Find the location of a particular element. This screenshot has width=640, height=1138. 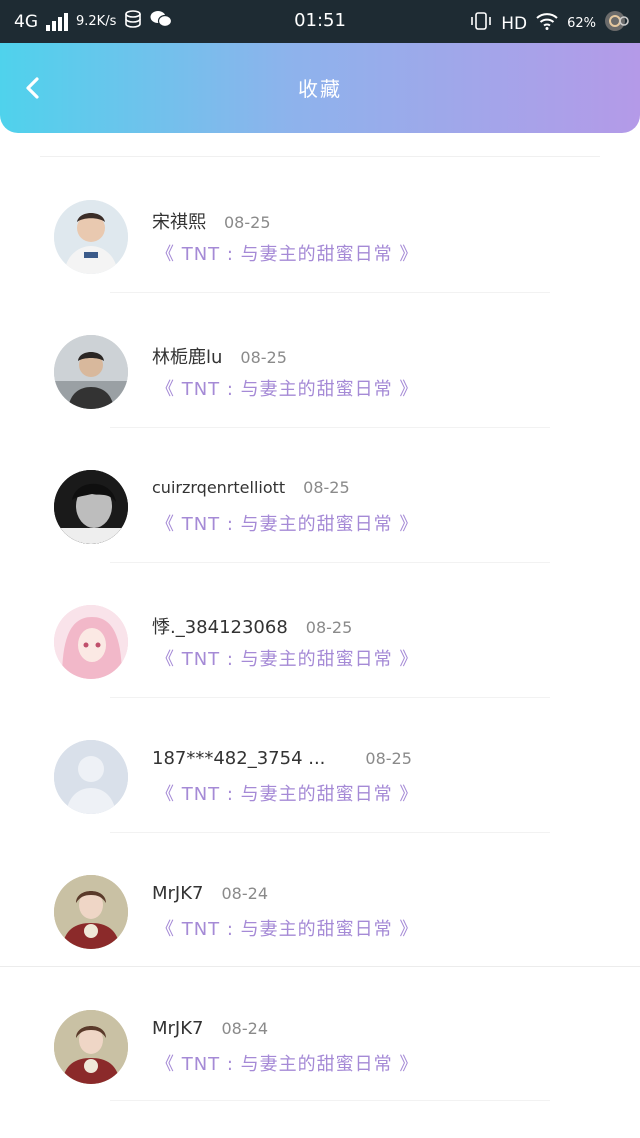

status-right: HD 62% is located at coordinates (549, 23).